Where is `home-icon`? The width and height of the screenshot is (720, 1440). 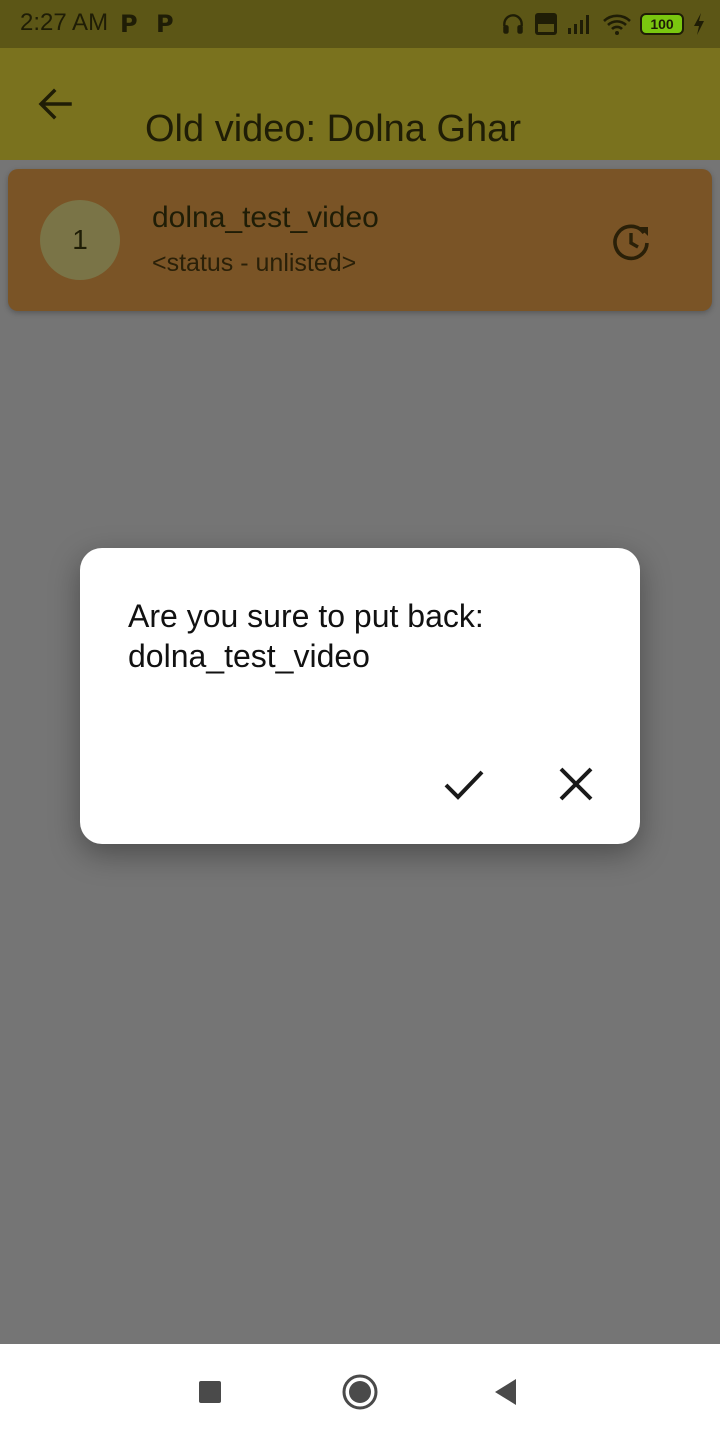 home-icon is located at coordinates (360, 1392).